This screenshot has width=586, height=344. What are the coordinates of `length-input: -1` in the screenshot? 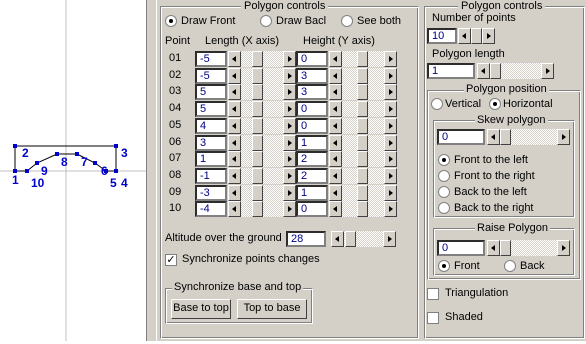 It's located at (211, 176).